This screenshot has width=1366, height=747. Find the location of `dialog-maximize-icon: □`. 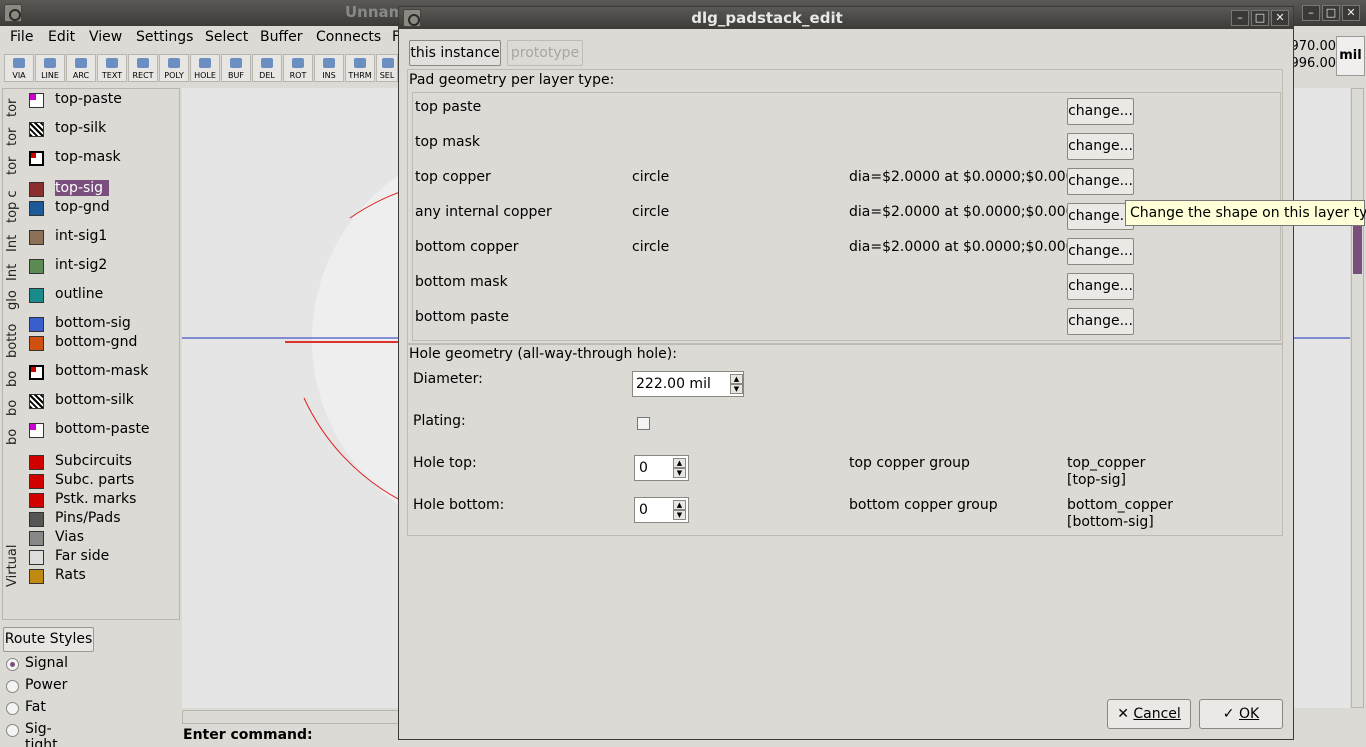

dialog-maximize-icon: □ is located at coordinates (1260, 18).